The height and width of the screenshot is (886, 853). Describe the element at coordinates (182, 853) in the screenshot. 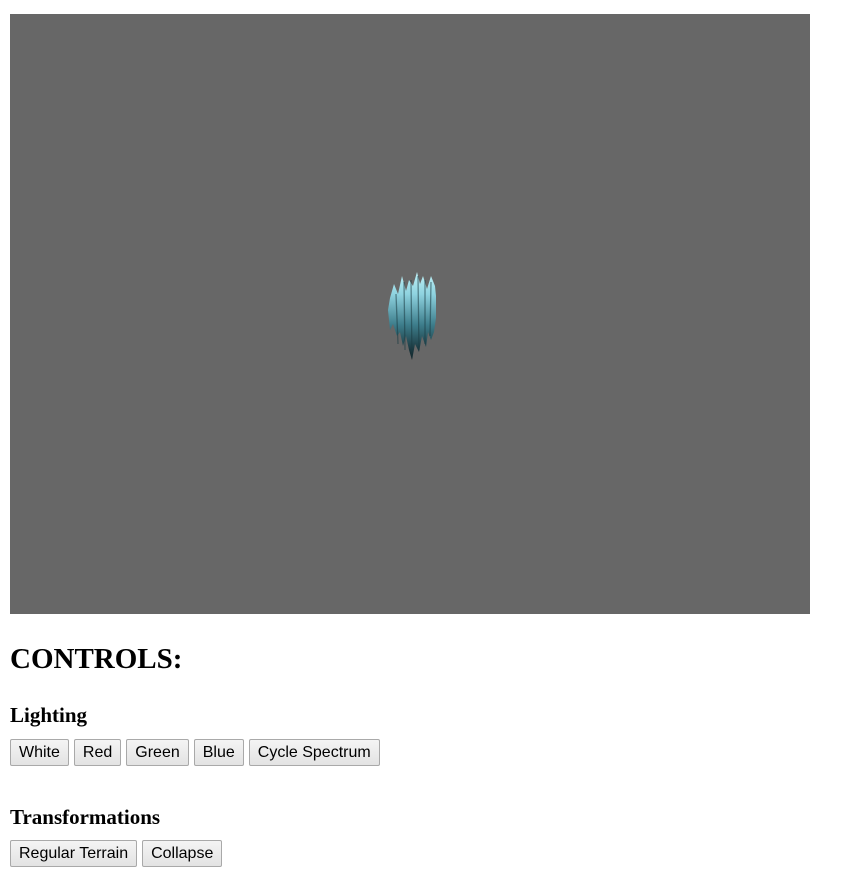

I see `collapse-button: Collapse` at that location.